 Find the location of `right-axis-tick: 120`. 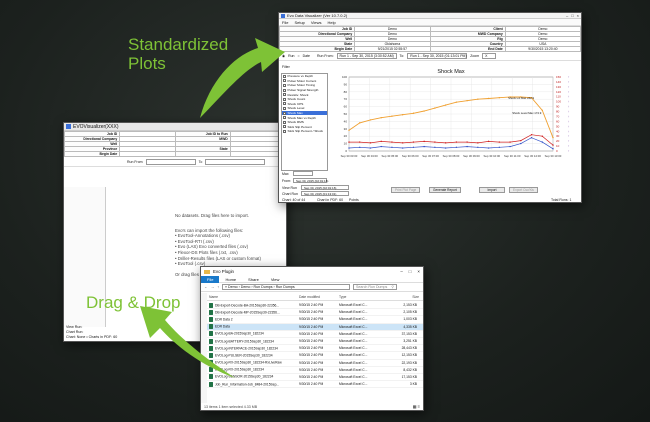

right-axis-tick: 120 is located at coordinates (558, 92).